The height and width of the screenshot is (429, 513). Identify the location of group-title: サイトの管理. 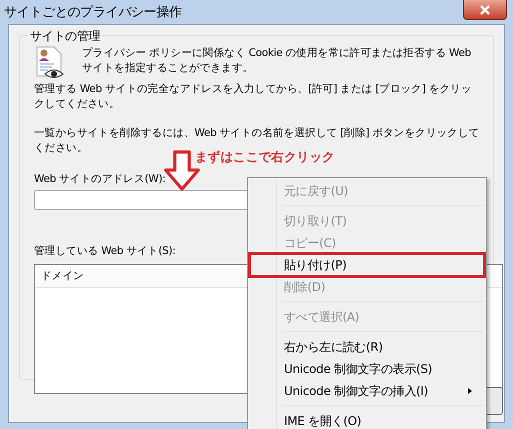
(65, 36).